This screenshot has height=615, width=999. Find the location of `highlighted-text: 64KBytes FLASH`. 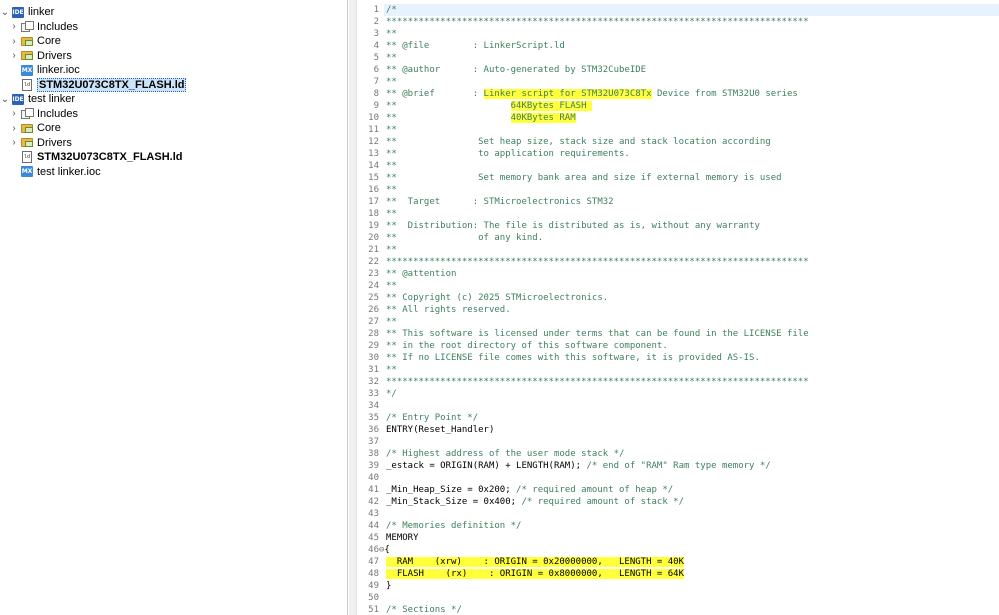

highlighted-text: 64KBytes FLASH is located at coordinates (551, 106).